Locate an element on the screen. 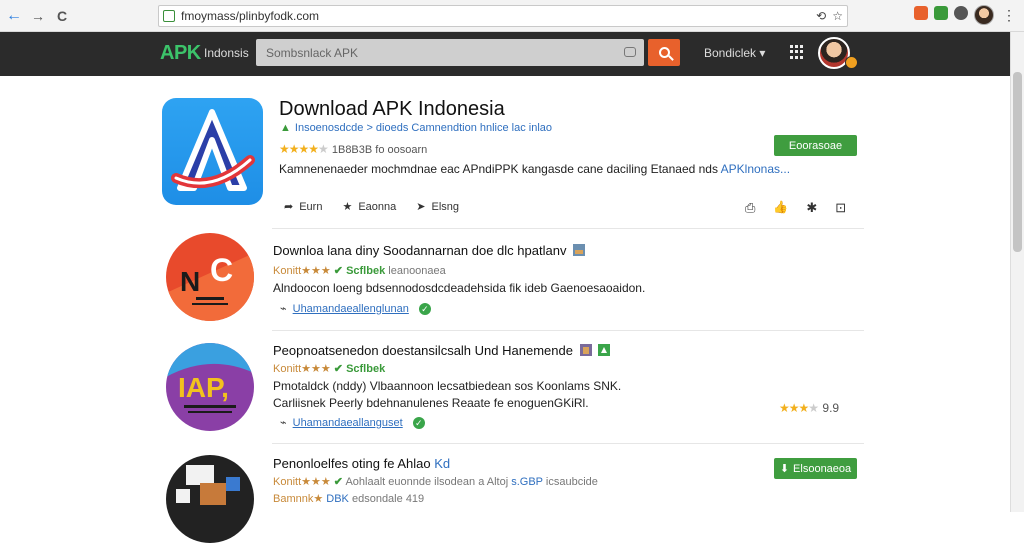 The height and width of the screenshot is (543, 1024). item-1-extra: leanoonaea is located at coordinates (417, 271).